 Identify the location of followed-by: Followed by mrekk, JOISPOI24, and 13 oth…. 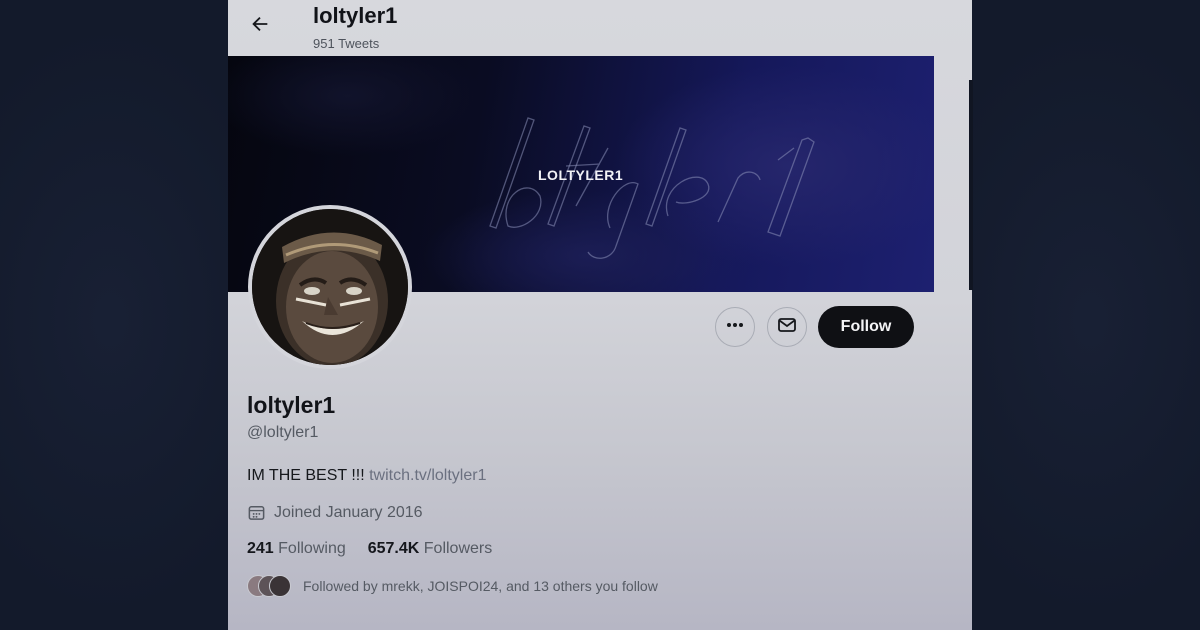
(452, 586).